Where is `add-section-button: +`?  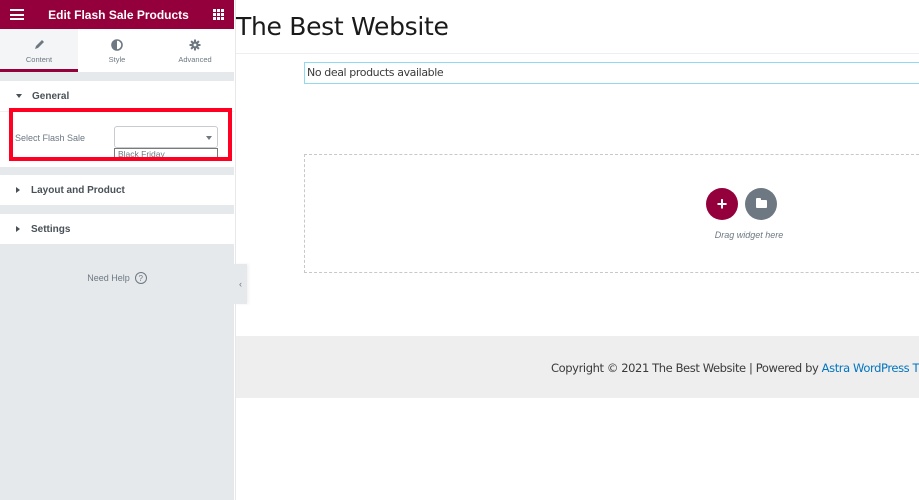
add-section-button: + is located at coordinates (722, 204).